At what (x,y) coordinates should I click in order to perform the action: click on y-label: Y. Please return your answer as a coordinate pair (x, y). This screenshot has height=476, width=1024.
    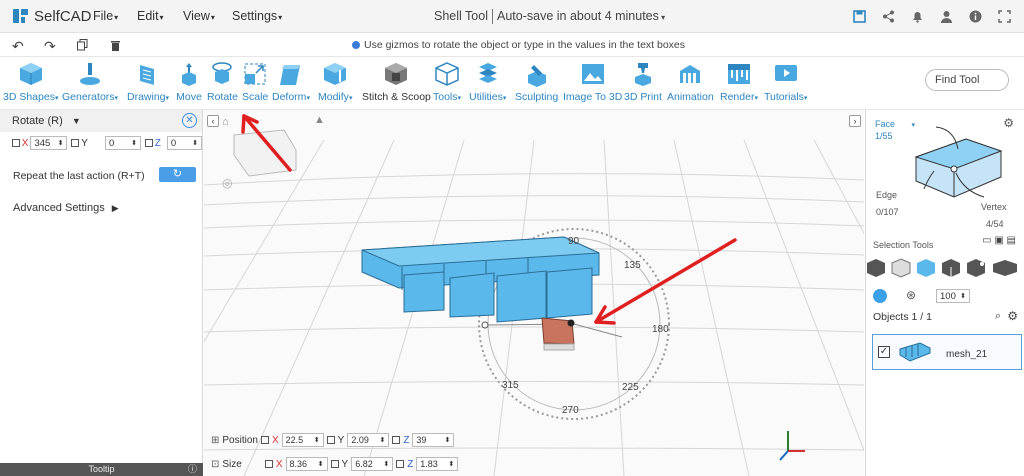
    Looking at the image, I should click on (84, 143).